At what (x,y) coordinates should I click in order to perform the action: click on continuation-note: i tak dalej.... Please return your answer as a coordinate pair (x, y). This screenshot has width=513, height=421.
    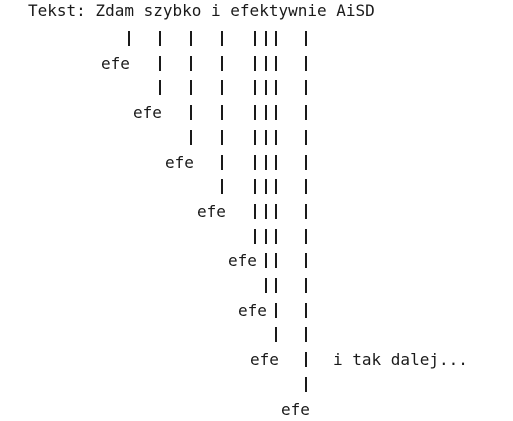
    Looking at the image, I should click on (400, 360).